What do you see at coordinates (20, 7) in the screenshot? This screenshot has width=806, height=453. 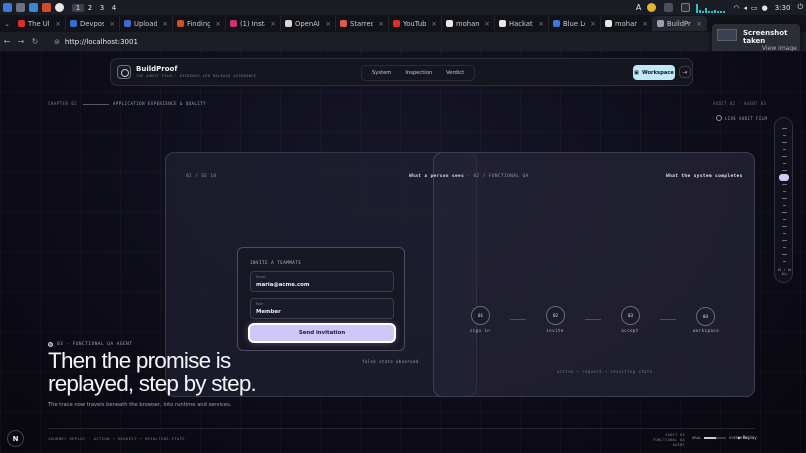 I see `files-icon` at bounding box center [20, 7].